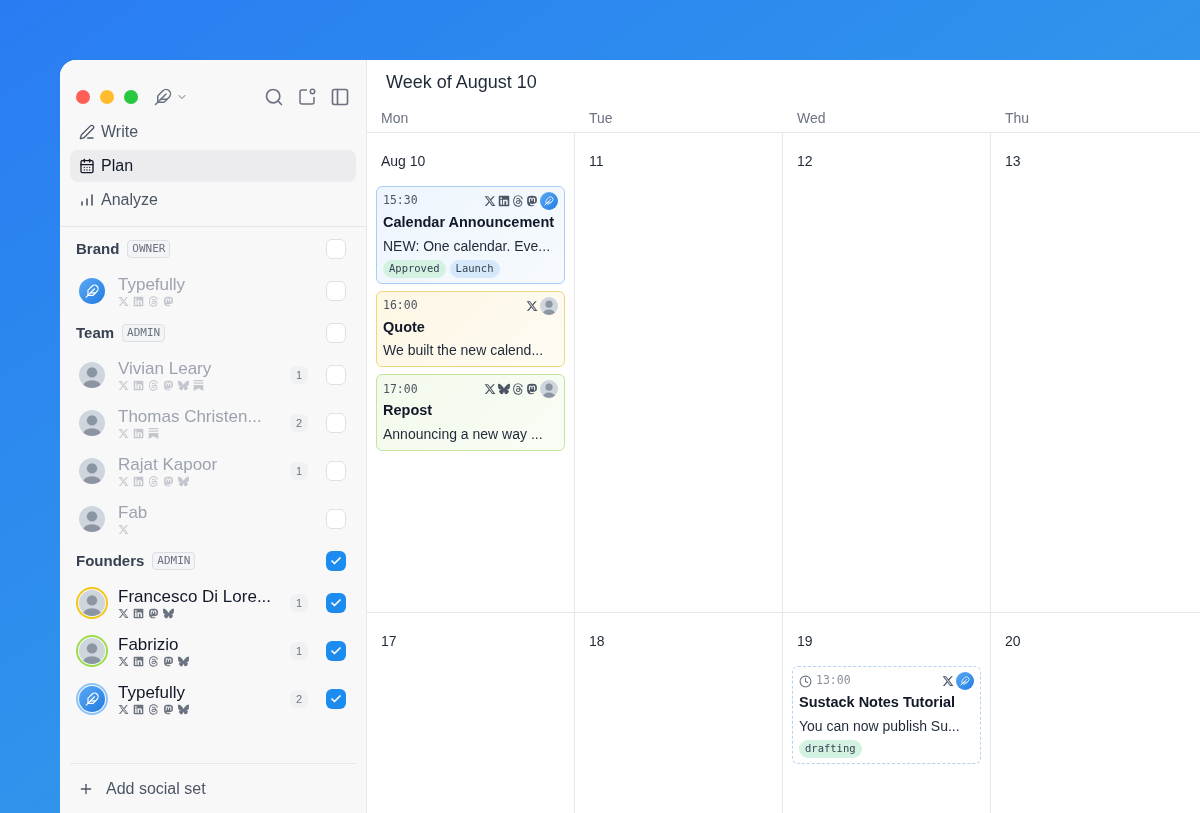 The width and height of the screenshot is (1200, 813). Describe the element at coordinates (83, 97) in the screenshot. I see `close-window-button` at that location.